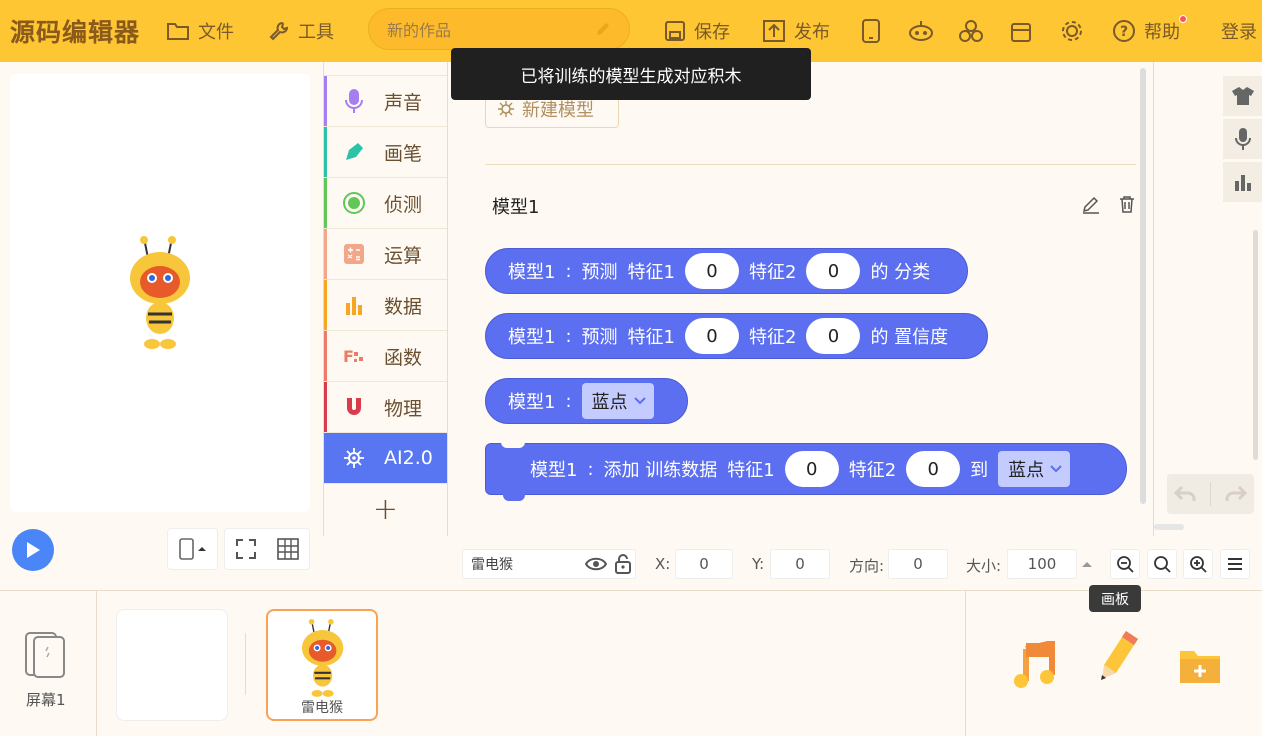  I want to click on function-icon: F, so click(353, 356).